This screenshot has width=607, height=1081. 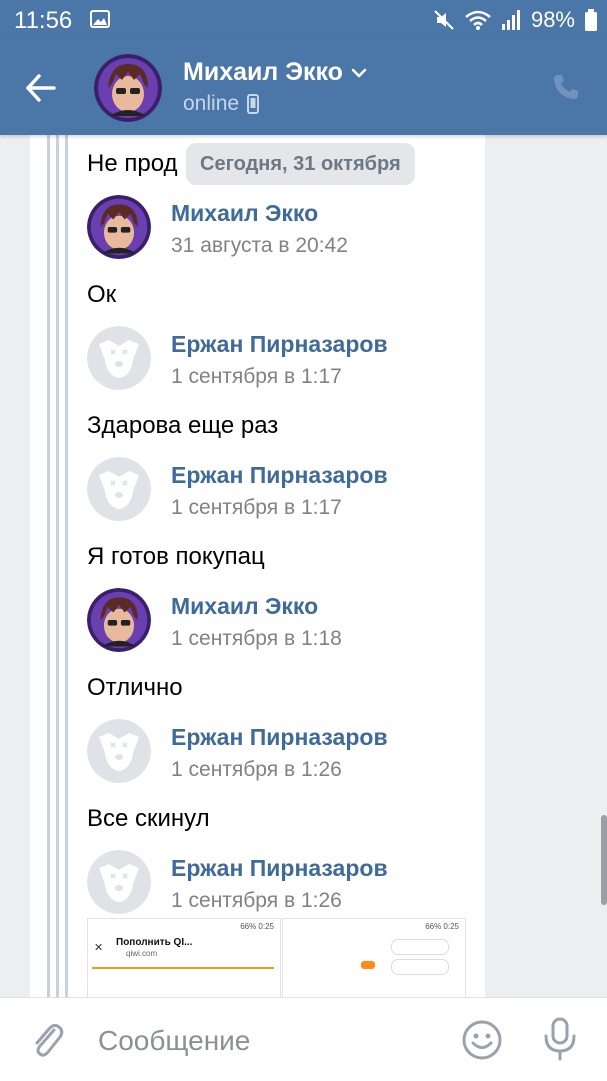 I want to click on signal-icon, so click(x=510, y=20).